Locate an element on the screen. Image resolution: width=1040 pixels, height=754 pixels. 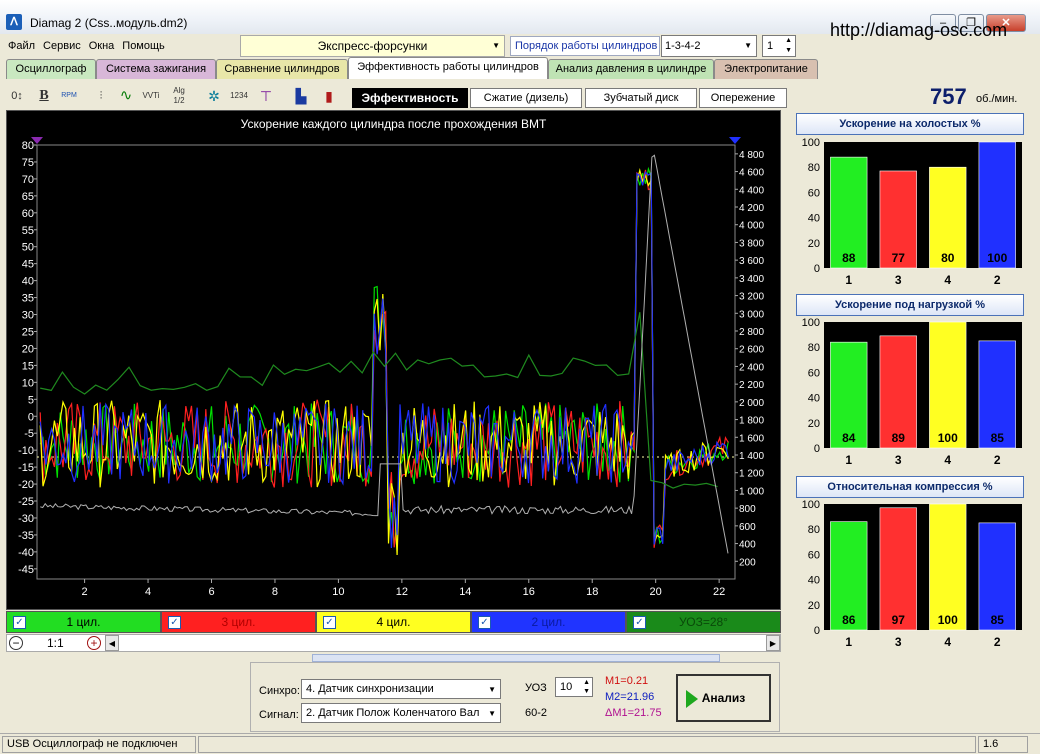
zoom-out-icon: − is located at coordinates (16, 643).